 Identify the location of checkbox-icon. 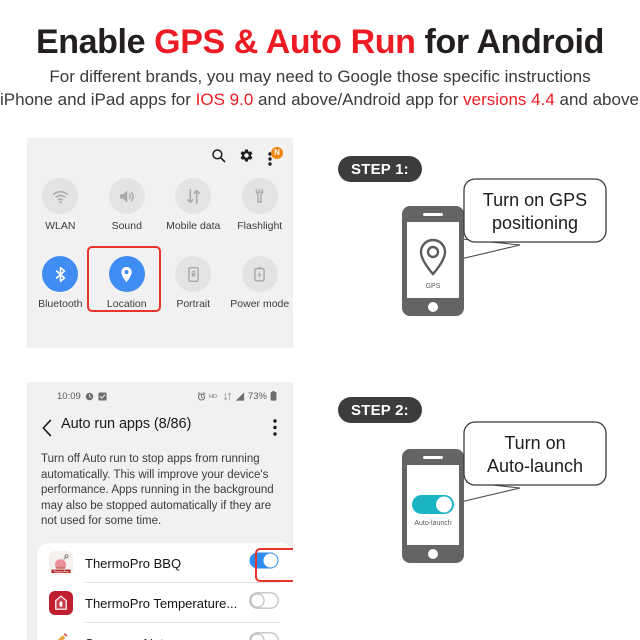
(102, 396).